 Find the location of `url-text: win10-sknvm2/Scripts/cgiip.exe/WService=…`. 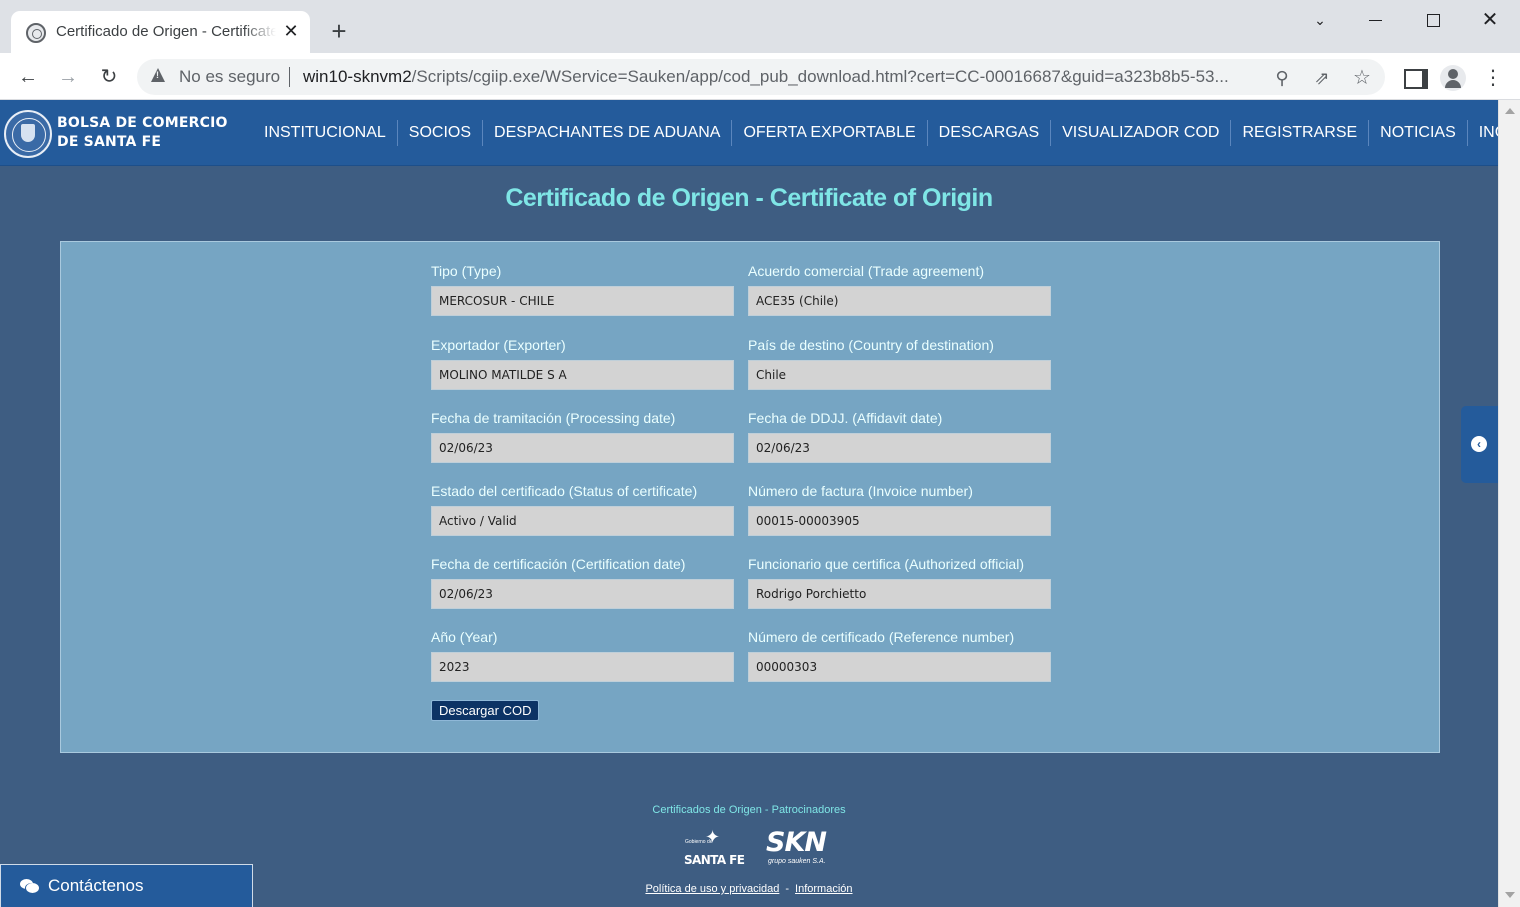

url-text: win10-sknvm2/Scripts/cgiip.exe/WService=… is located at coordinates (783, 77).